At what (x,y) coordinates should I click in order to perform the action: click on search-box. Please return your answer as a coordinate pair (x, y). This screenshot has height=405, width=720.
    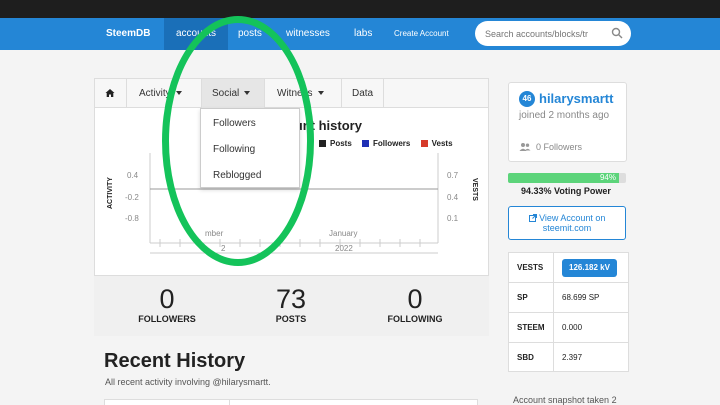
    Looking at the image, I should click on (553, 33).